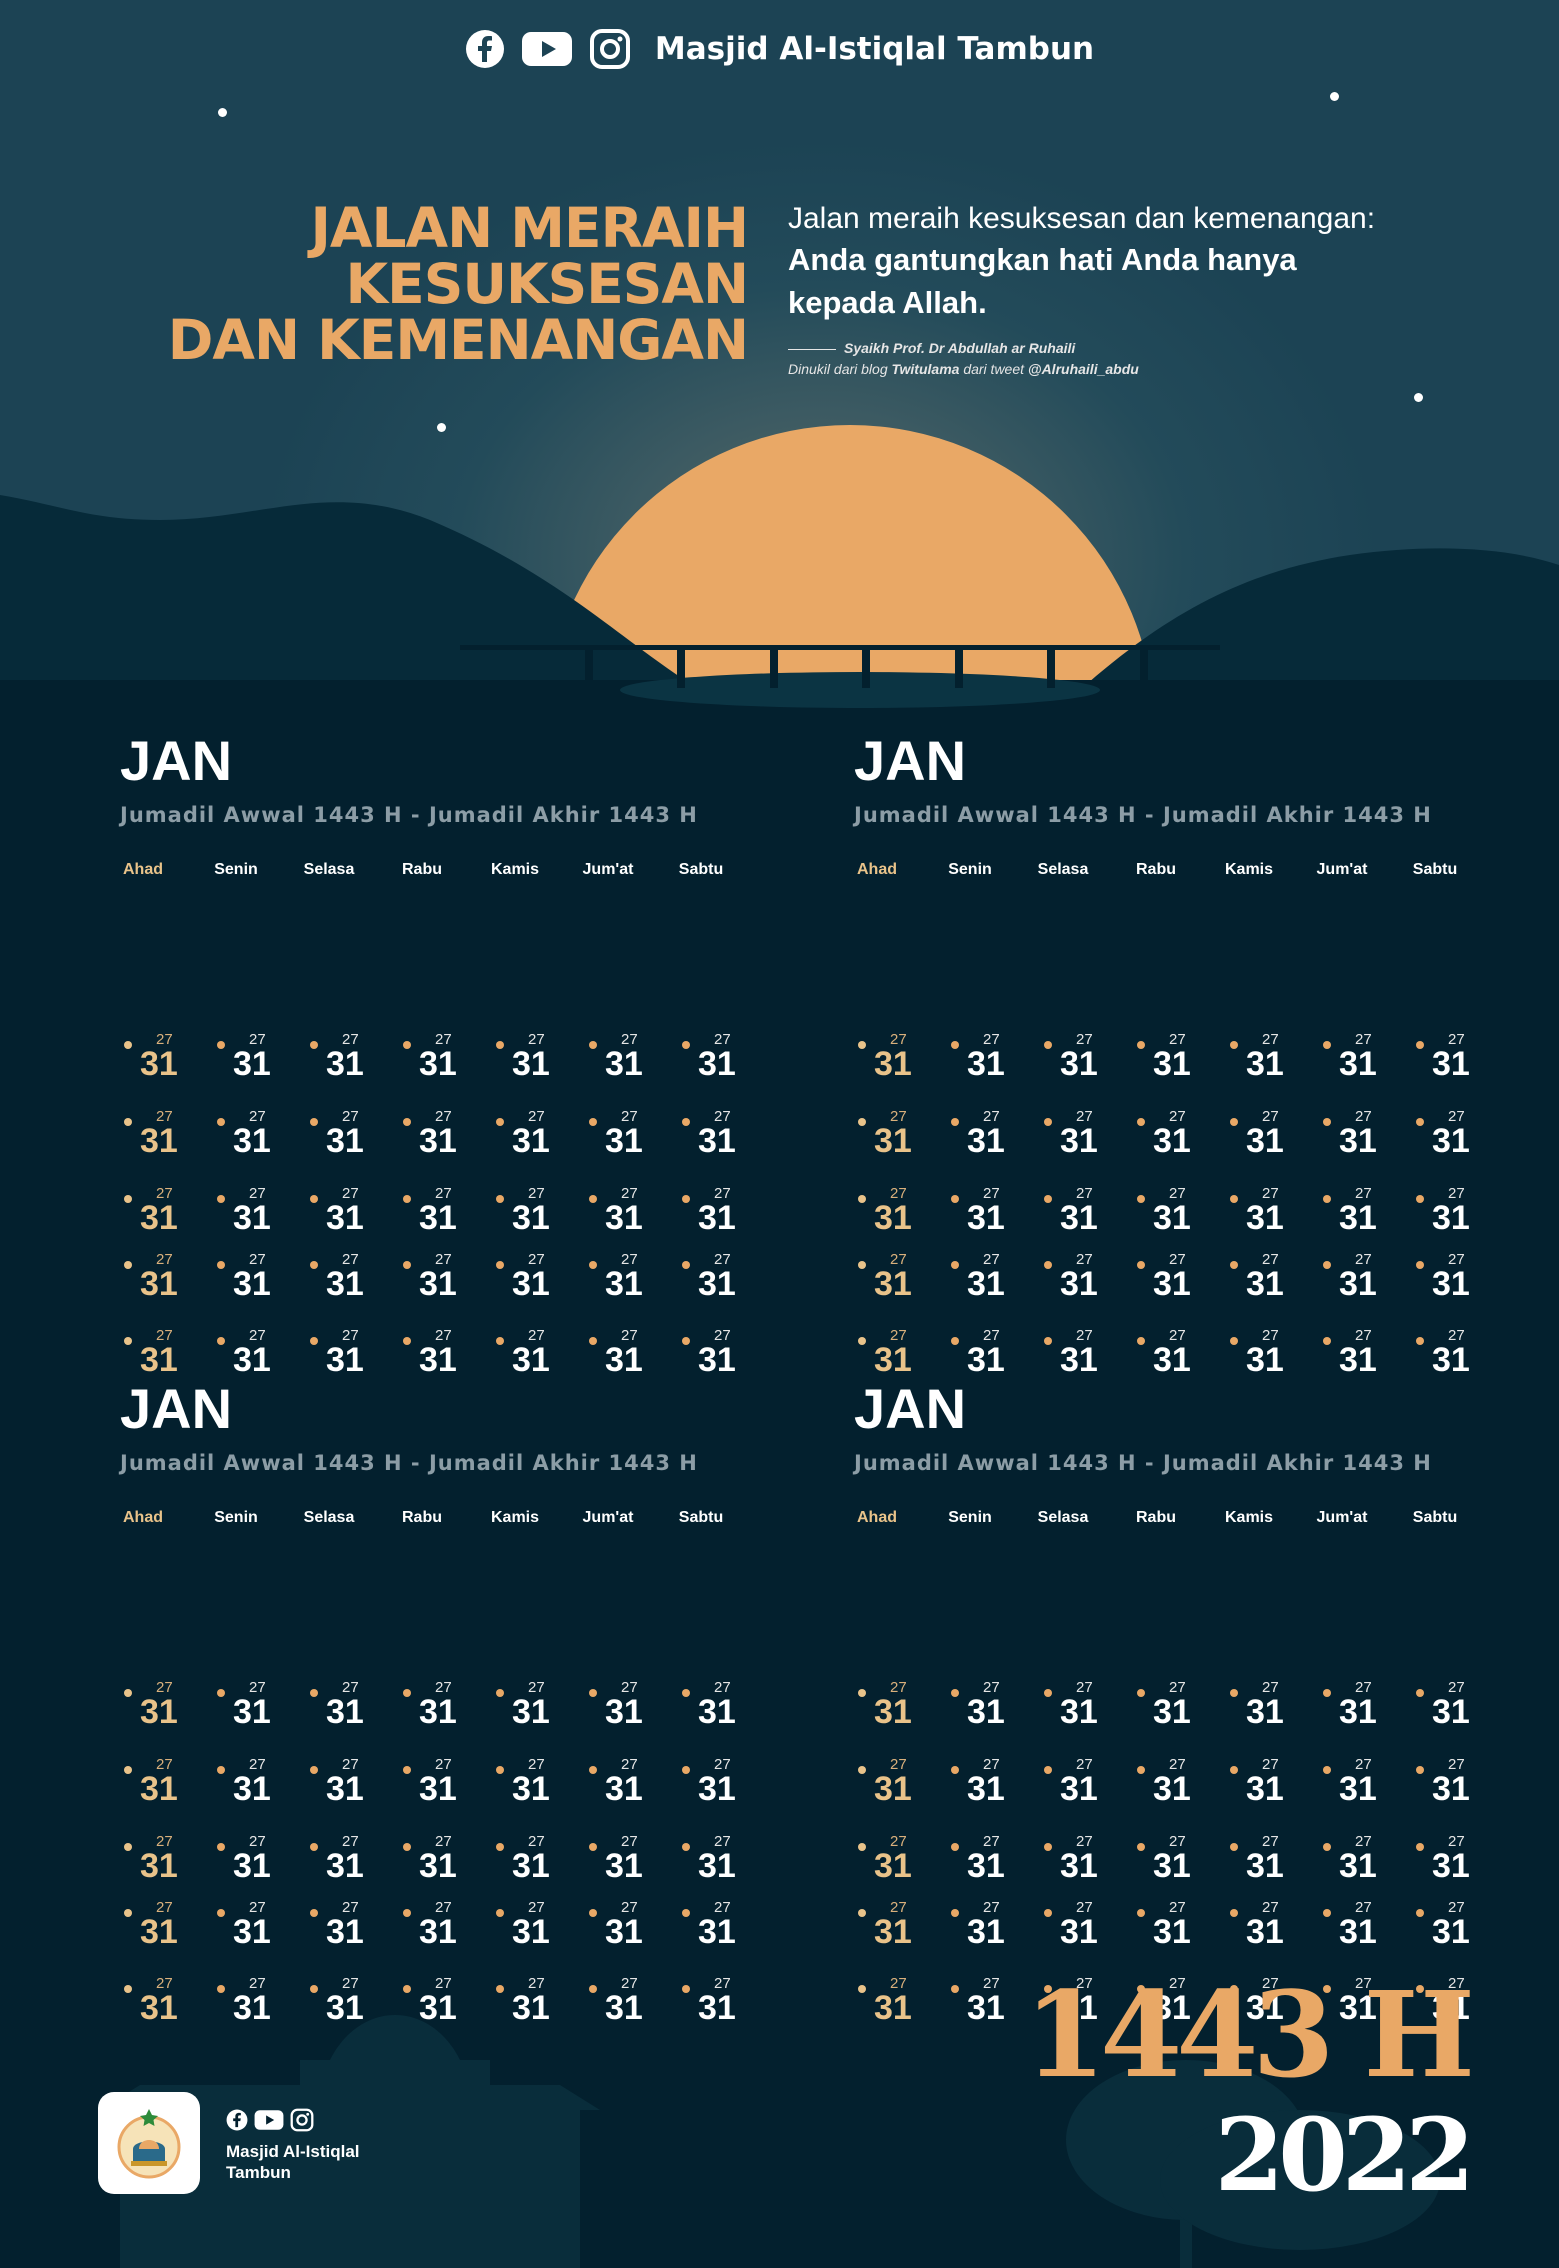 The height and width of the screenshot is (2268, 1559). I want to click on footer-brand: Masjid Al-Istiqlal Tambun, so click(293, 2145).